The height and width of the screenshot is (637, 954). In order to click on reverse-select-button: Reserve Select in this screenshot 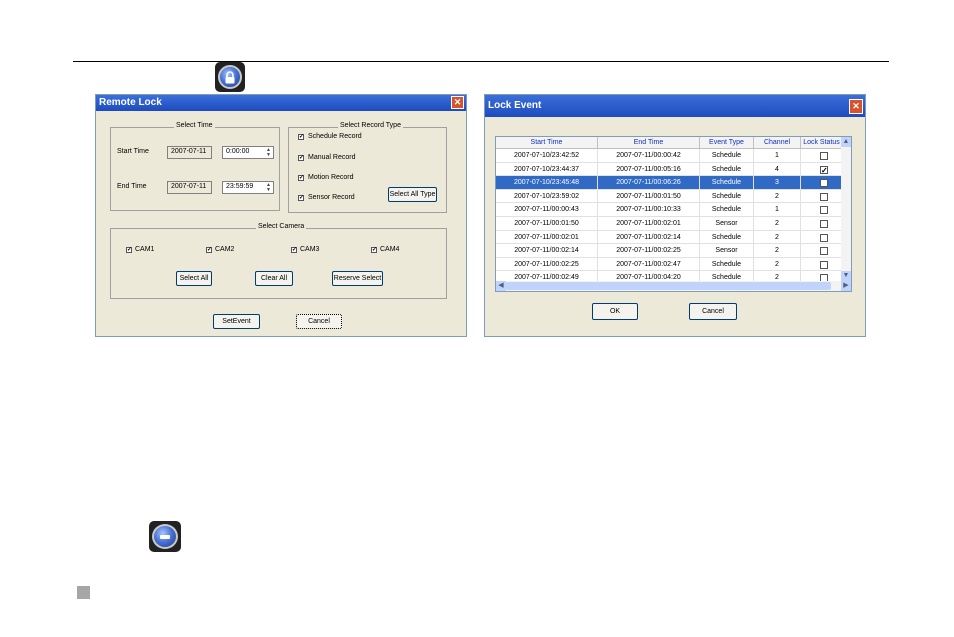, I will do `click(357, 278)`.